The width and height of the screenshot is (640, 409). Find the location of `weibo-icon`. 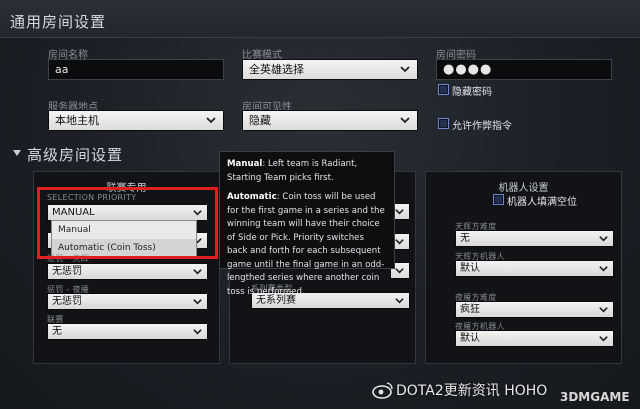

weibo-icon is located at coordinates (382, 390).